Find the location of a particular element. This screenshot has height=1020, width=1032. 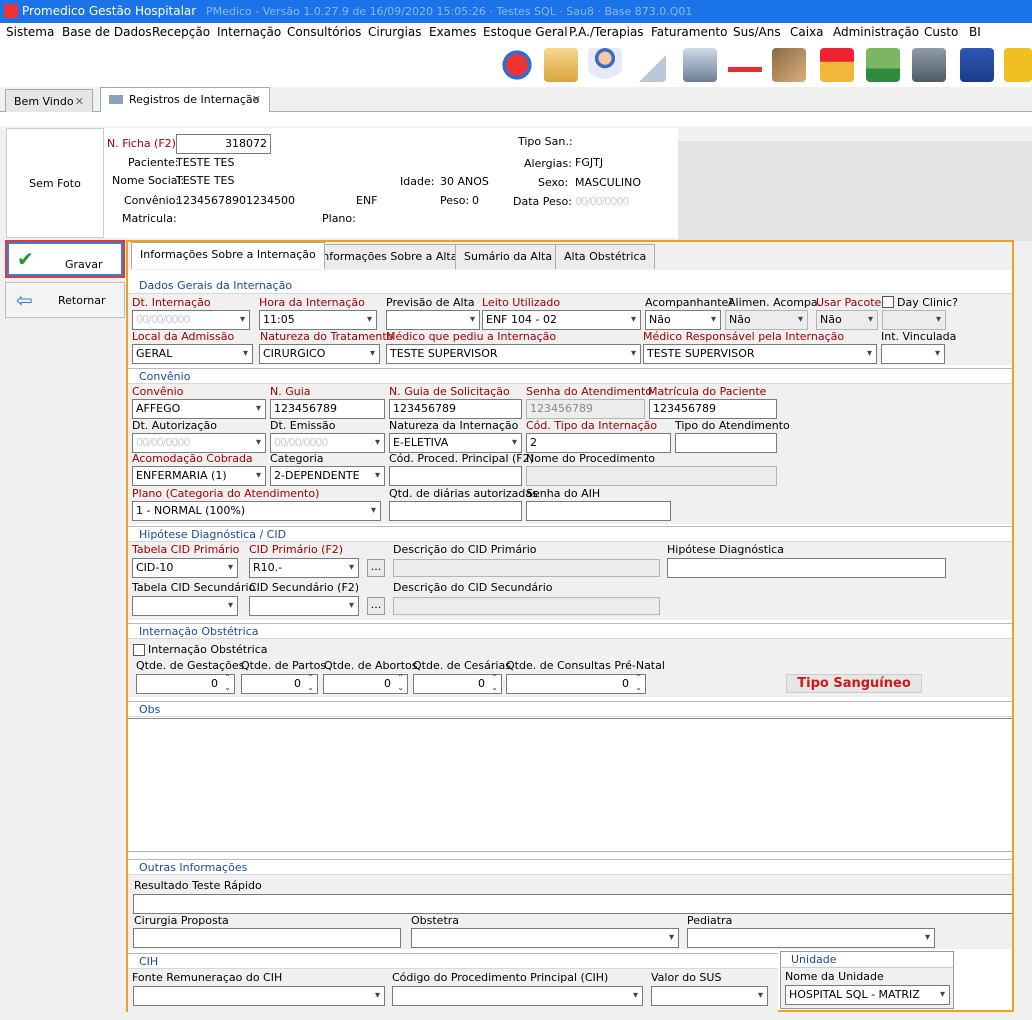

nome-proc-field is located at coordinates (651, 476).